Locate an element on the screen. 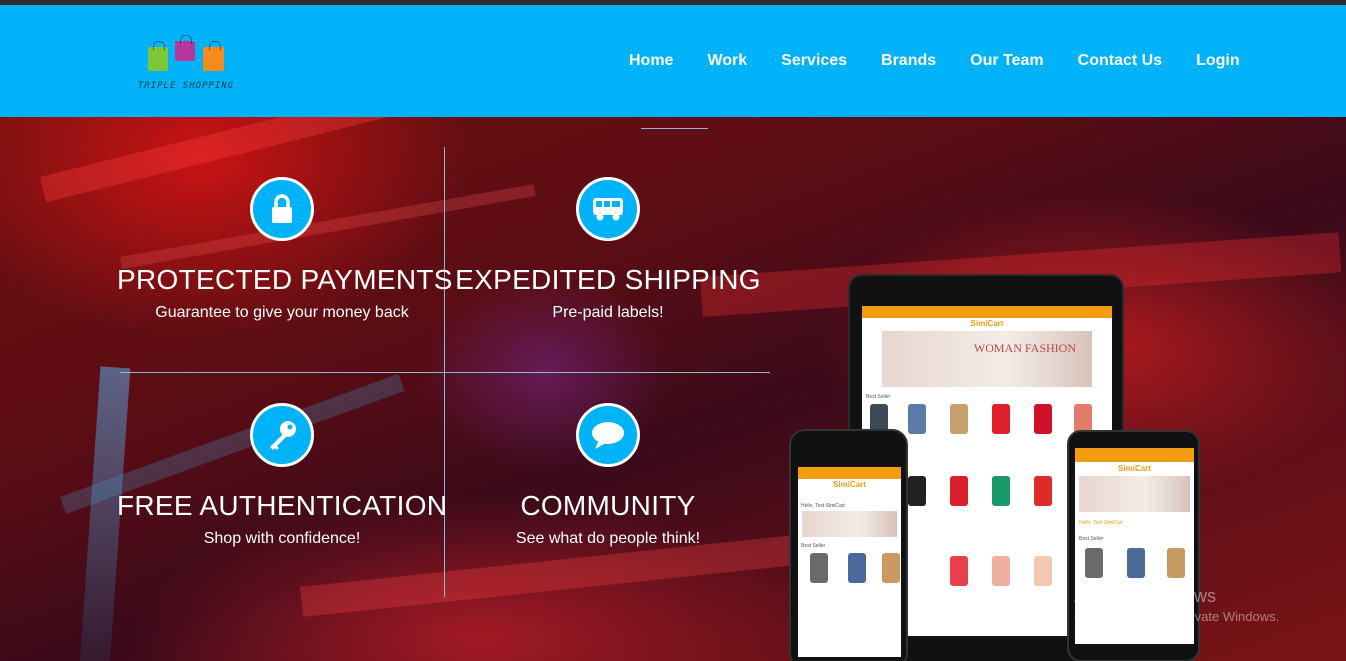 The height and width of the screenshot is (661, 1346). app-banner: WOMAN FASHION is located at coordinates (987, 359).